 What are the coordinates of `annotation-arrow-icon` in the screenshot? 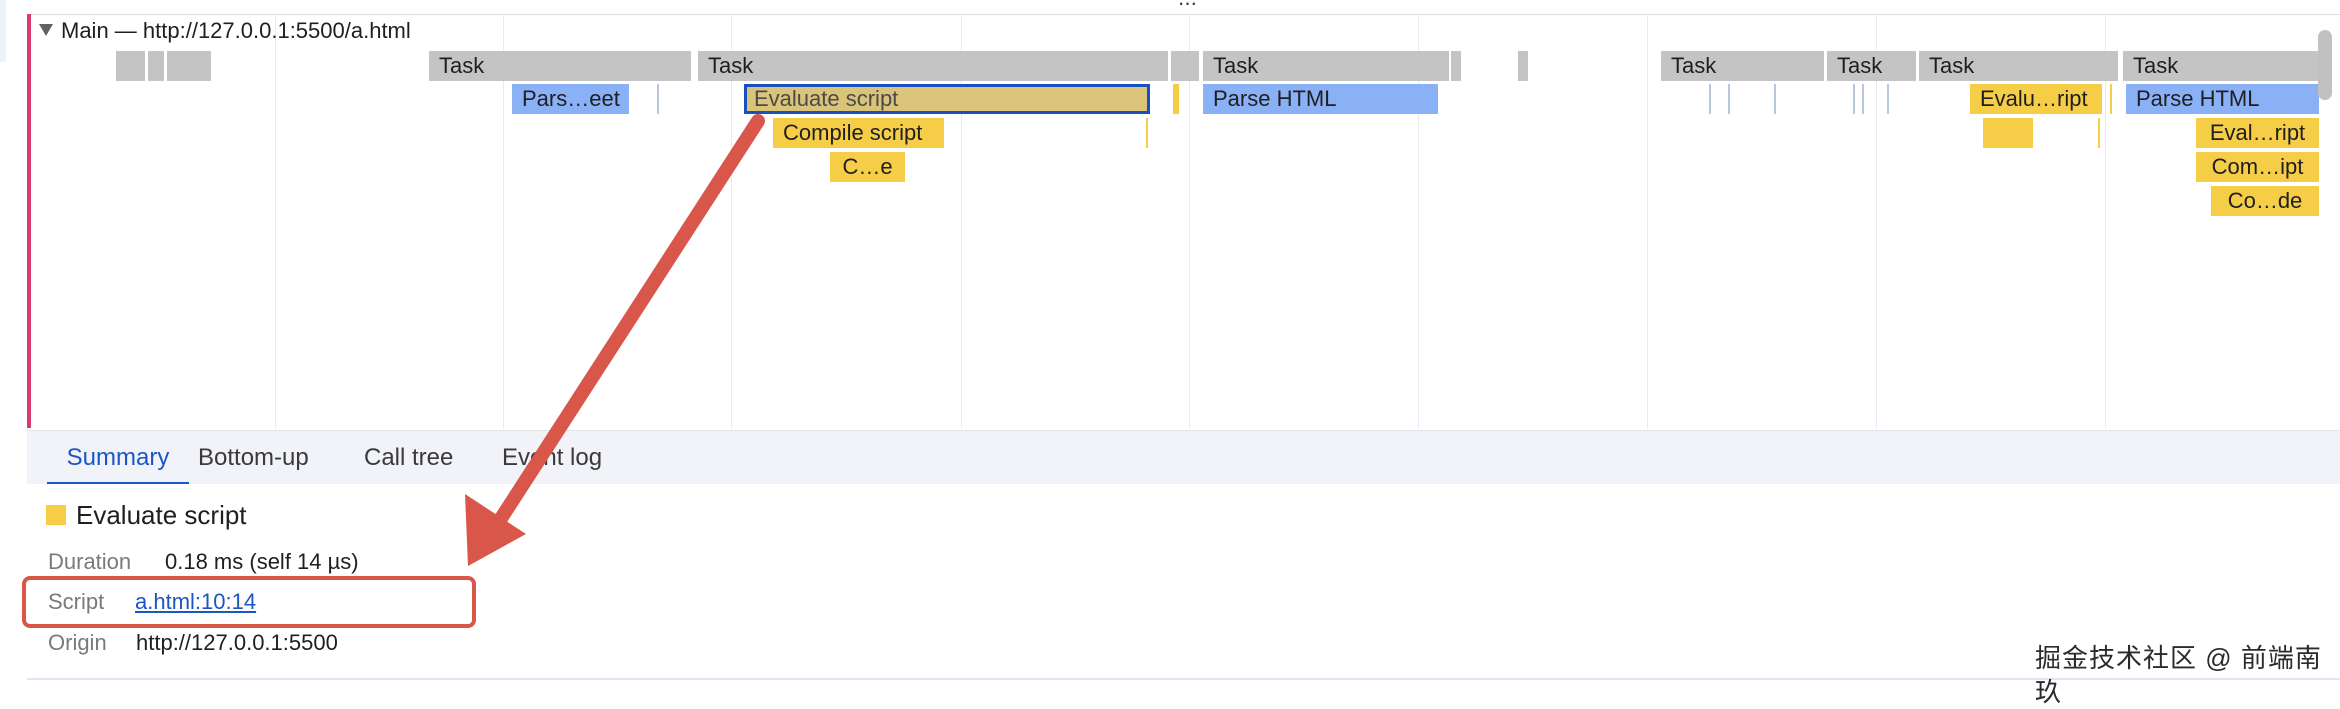 It's located at (615, 340).